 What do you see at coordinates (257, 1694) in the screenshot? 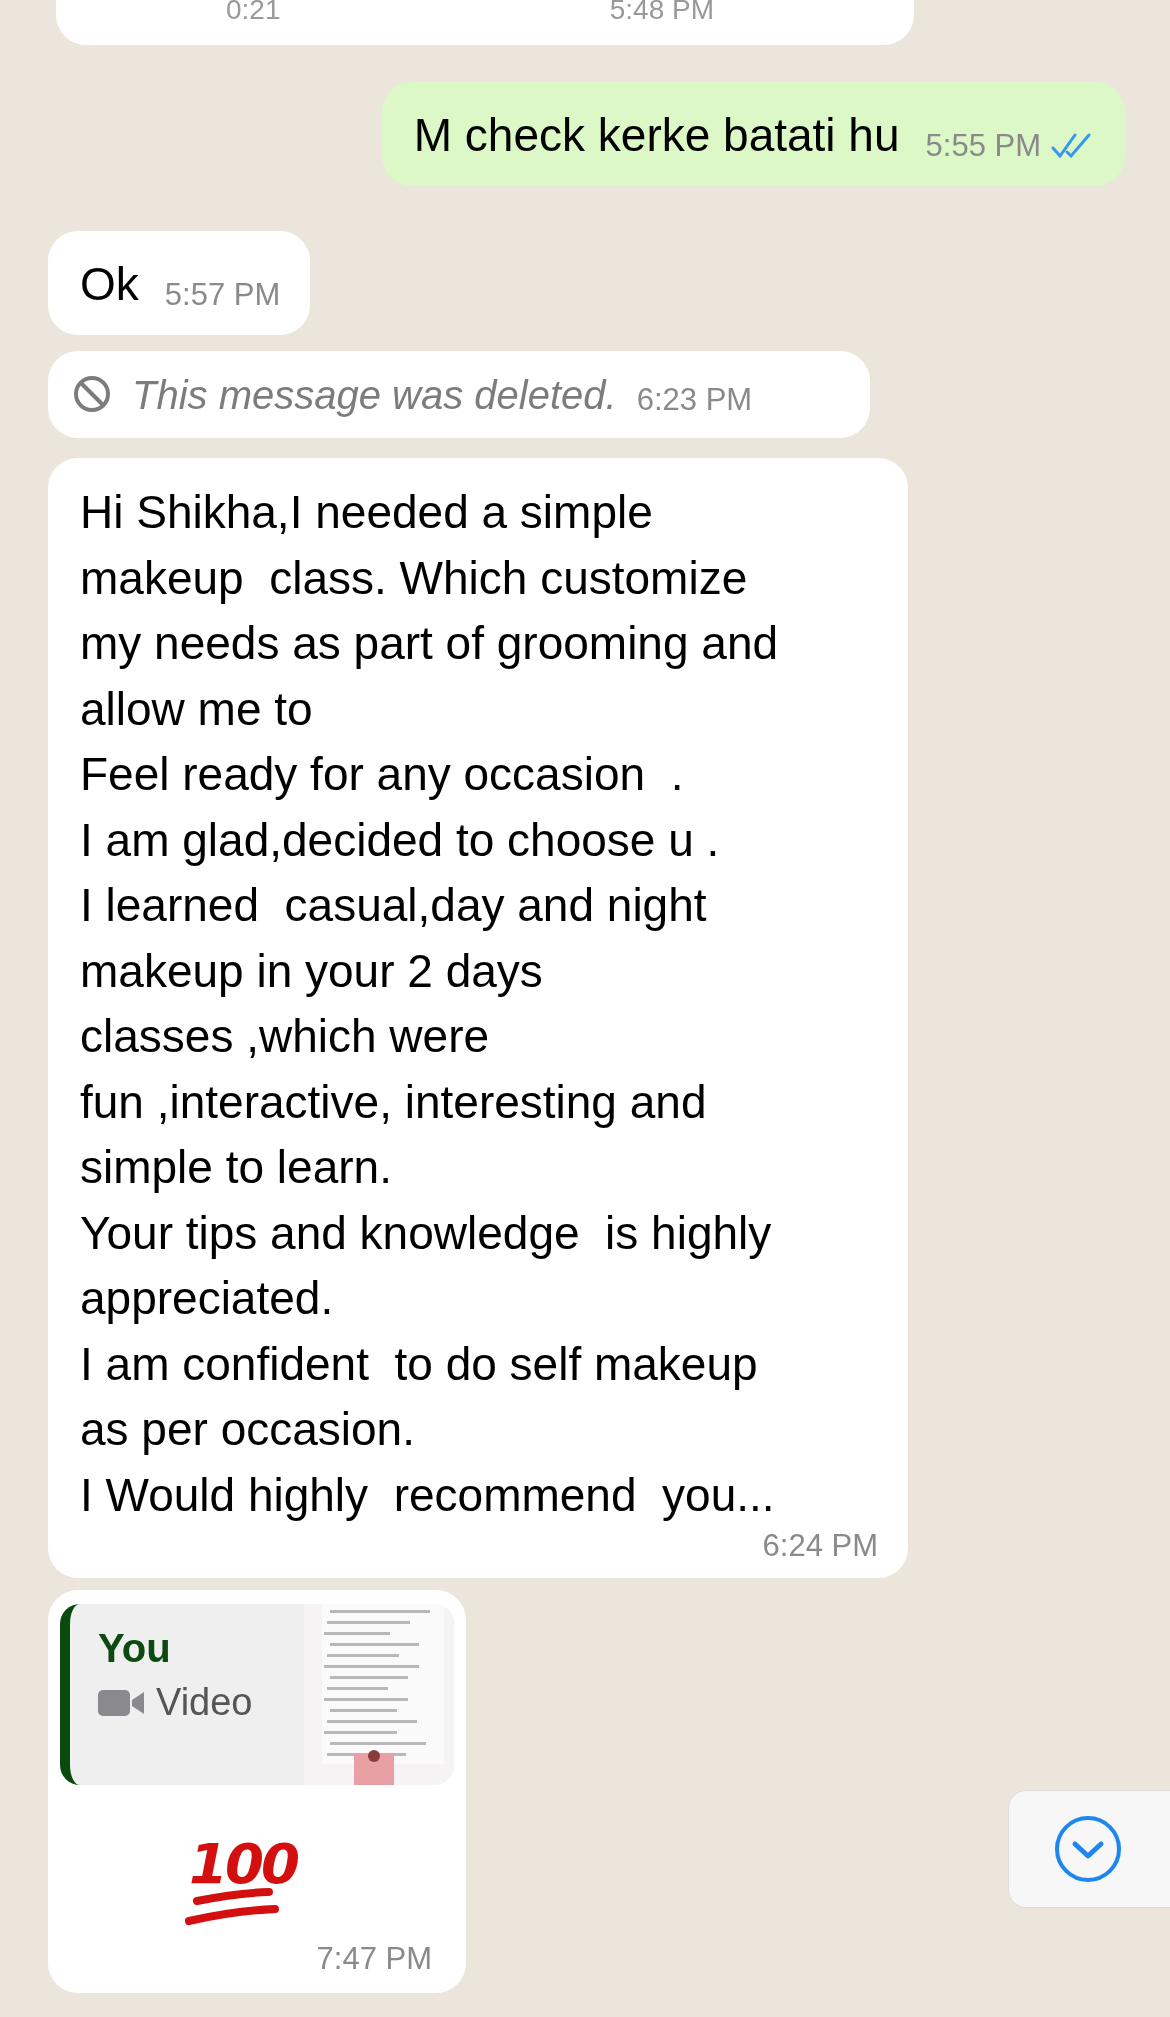
I see `quoted-message: You Video` at bounding box center [257, 1694].